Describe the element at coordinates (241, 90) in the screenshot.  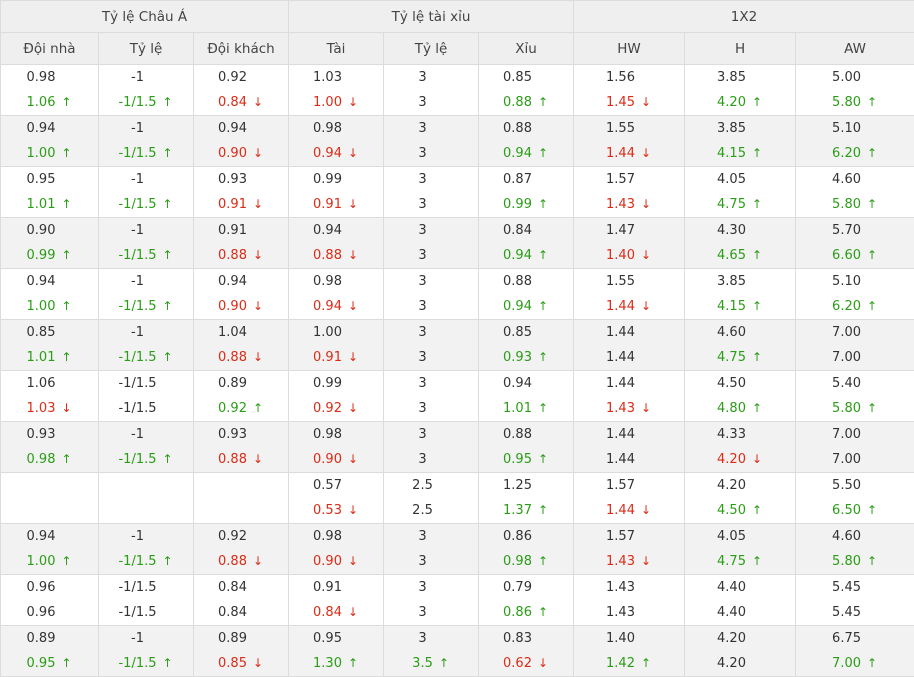
I see `odds-cell-away: 0.920.84↓` at that location.